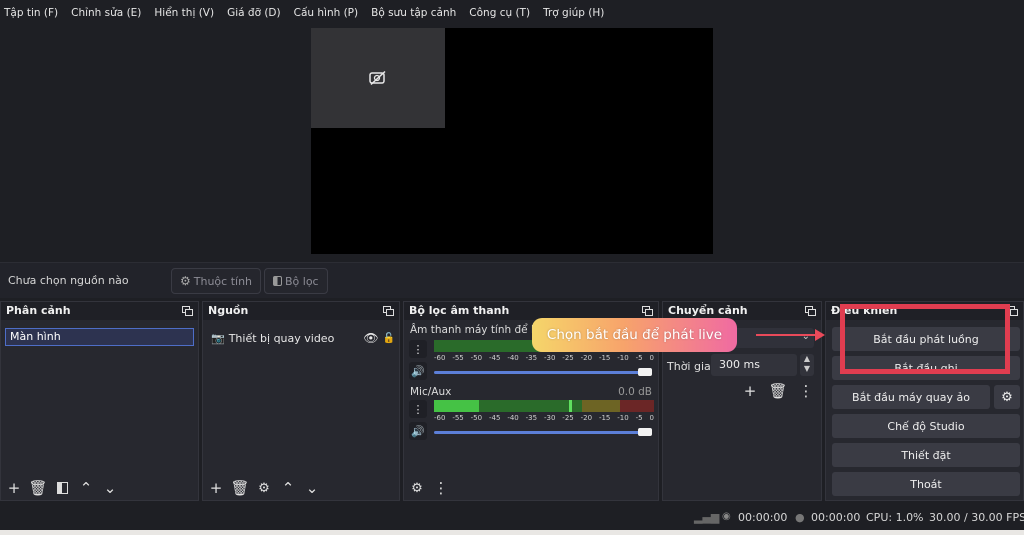 The image size is (1024, 535). I want to click on menu-tools: Công cụ (T), so click(499, 13).